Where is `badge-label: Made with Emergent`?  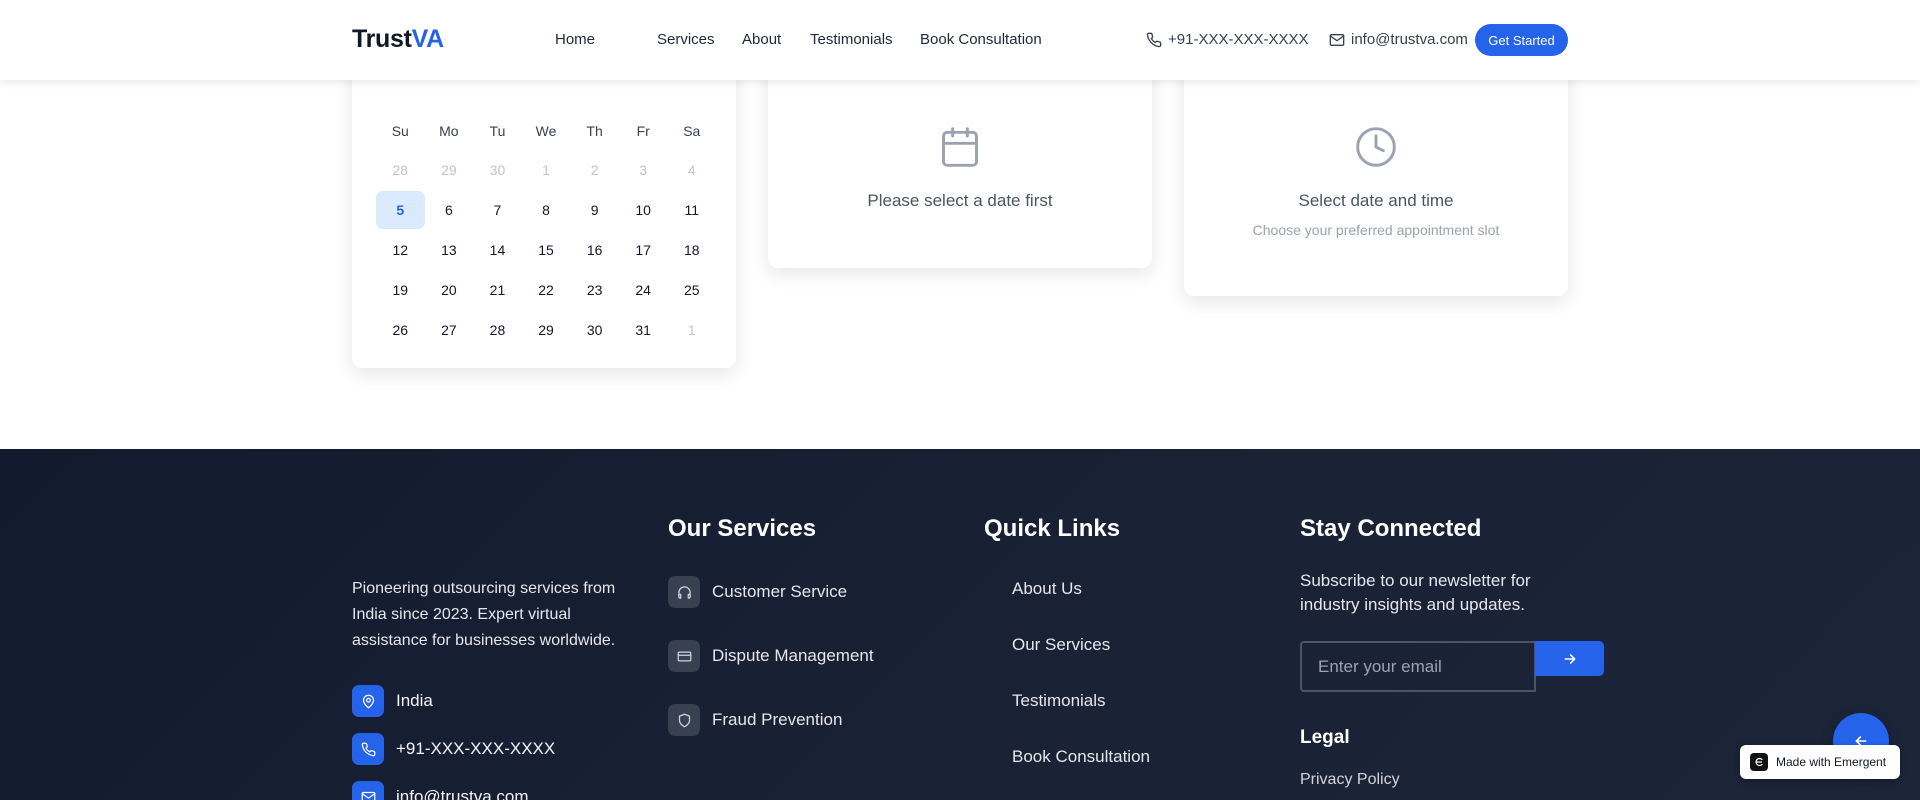 badge-label: Made with Emergent is located at coordinates (1831, 762).